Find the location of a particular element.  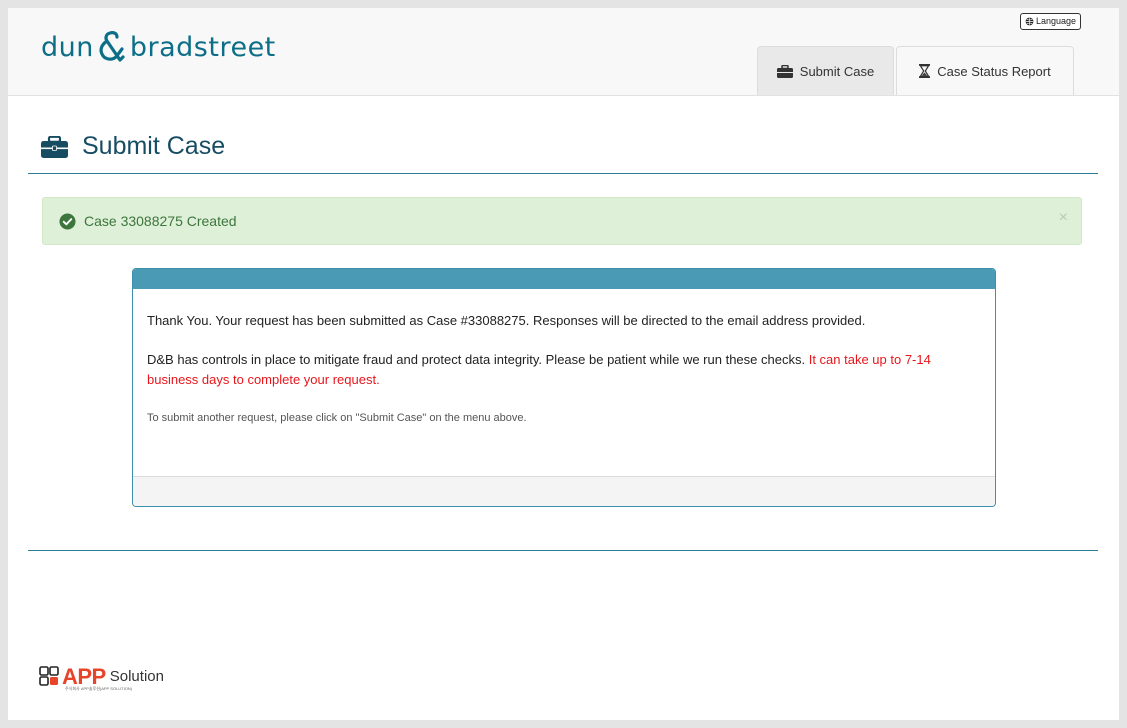

close-icon: × is located at coordinates (1063, 218).